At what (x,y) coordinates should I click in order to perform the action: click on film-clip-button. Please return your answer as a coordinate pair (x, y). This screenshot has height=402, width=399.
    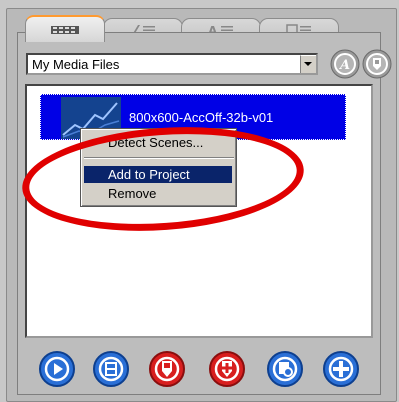
    Looking at the image, I should click on (111, 369).